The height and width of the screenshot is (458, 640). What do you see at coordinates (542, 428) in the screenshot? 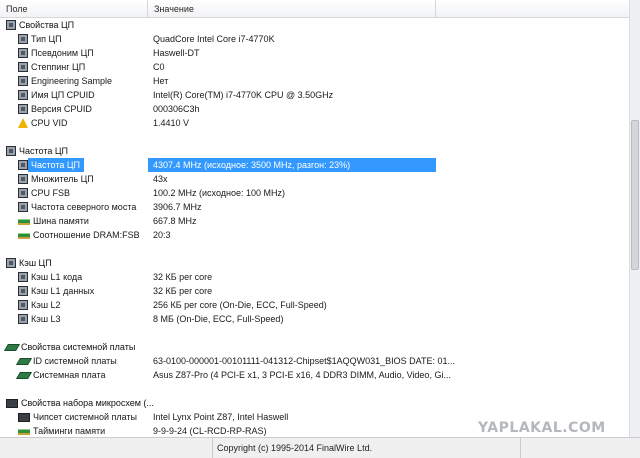
I see `watermark: YAPLAKAL.COM` at bounding box center [542, 428].